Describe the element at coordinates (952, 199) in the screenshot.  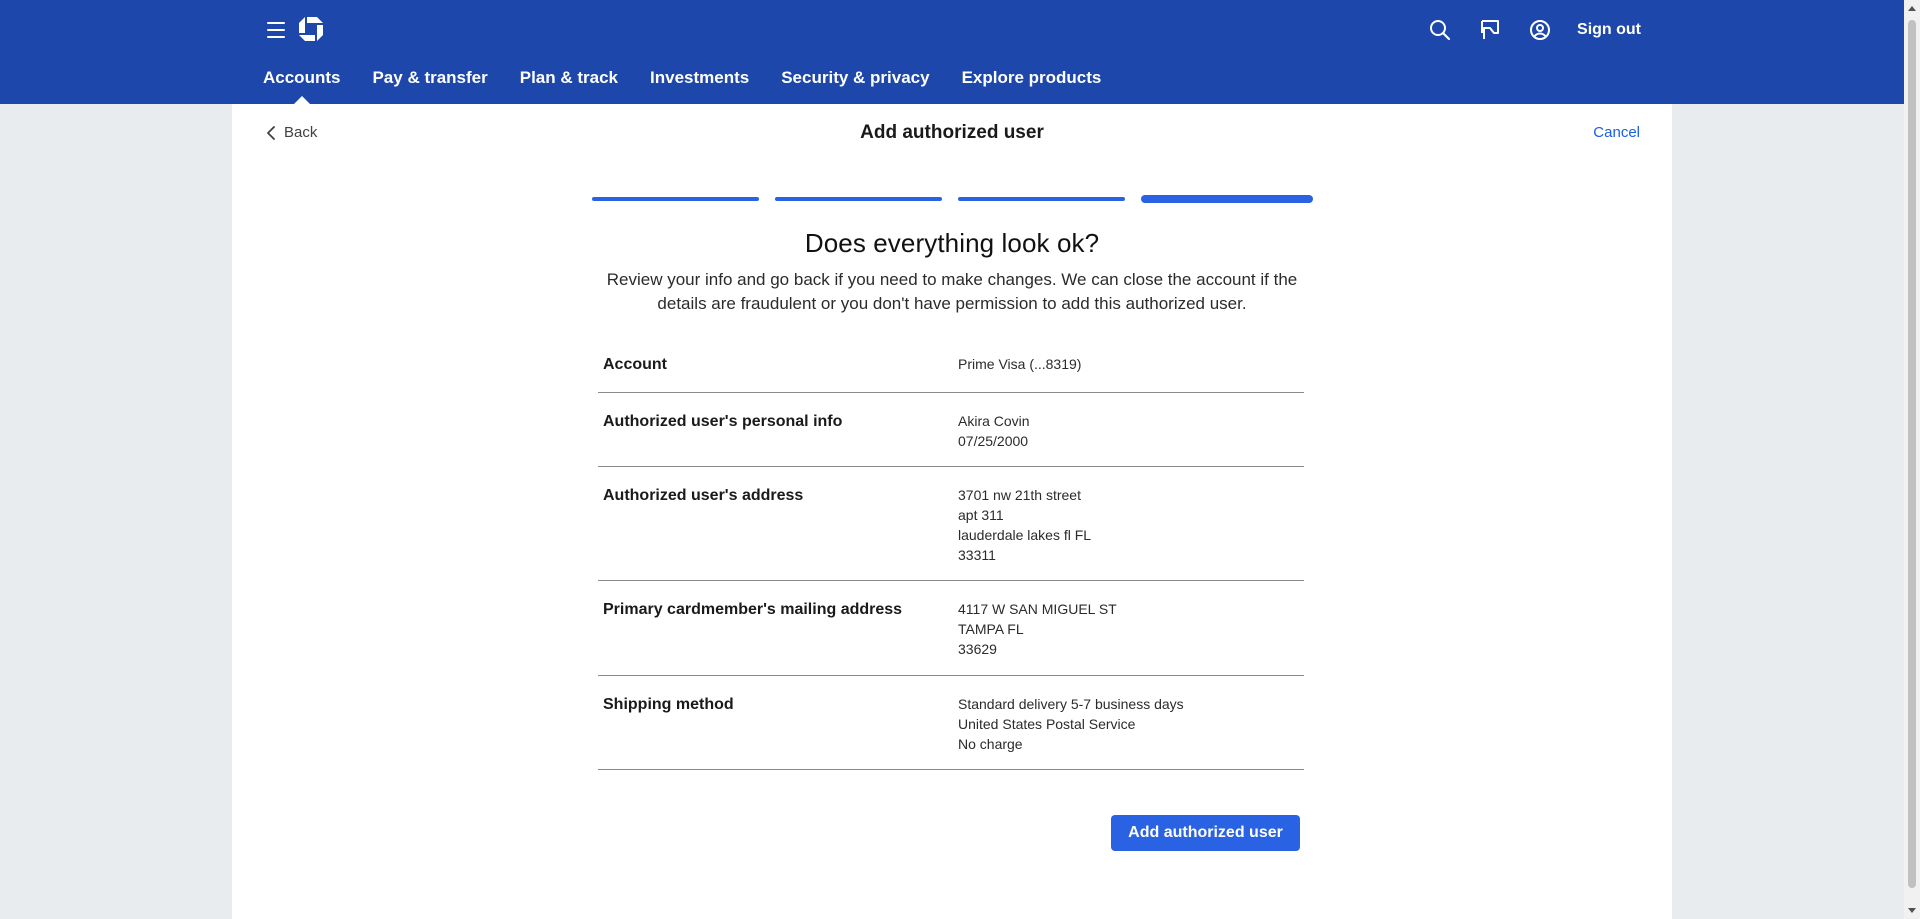
I see `step-progress` at that location.